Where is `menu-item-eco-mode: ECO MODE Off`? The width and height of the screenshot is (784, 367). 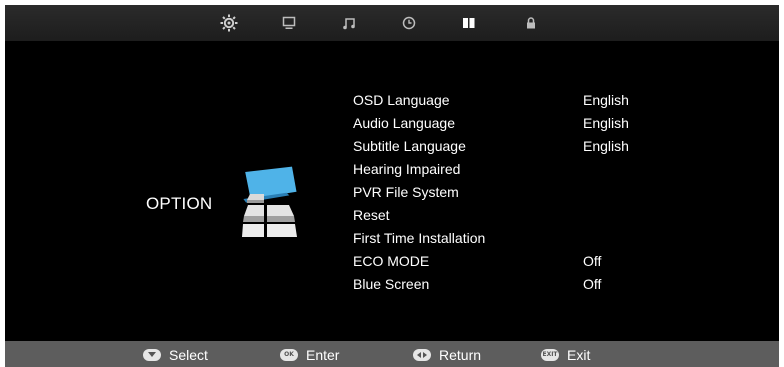
menu-item-eco-mode: ECO MODE Off is located at coordinates (503, 261).